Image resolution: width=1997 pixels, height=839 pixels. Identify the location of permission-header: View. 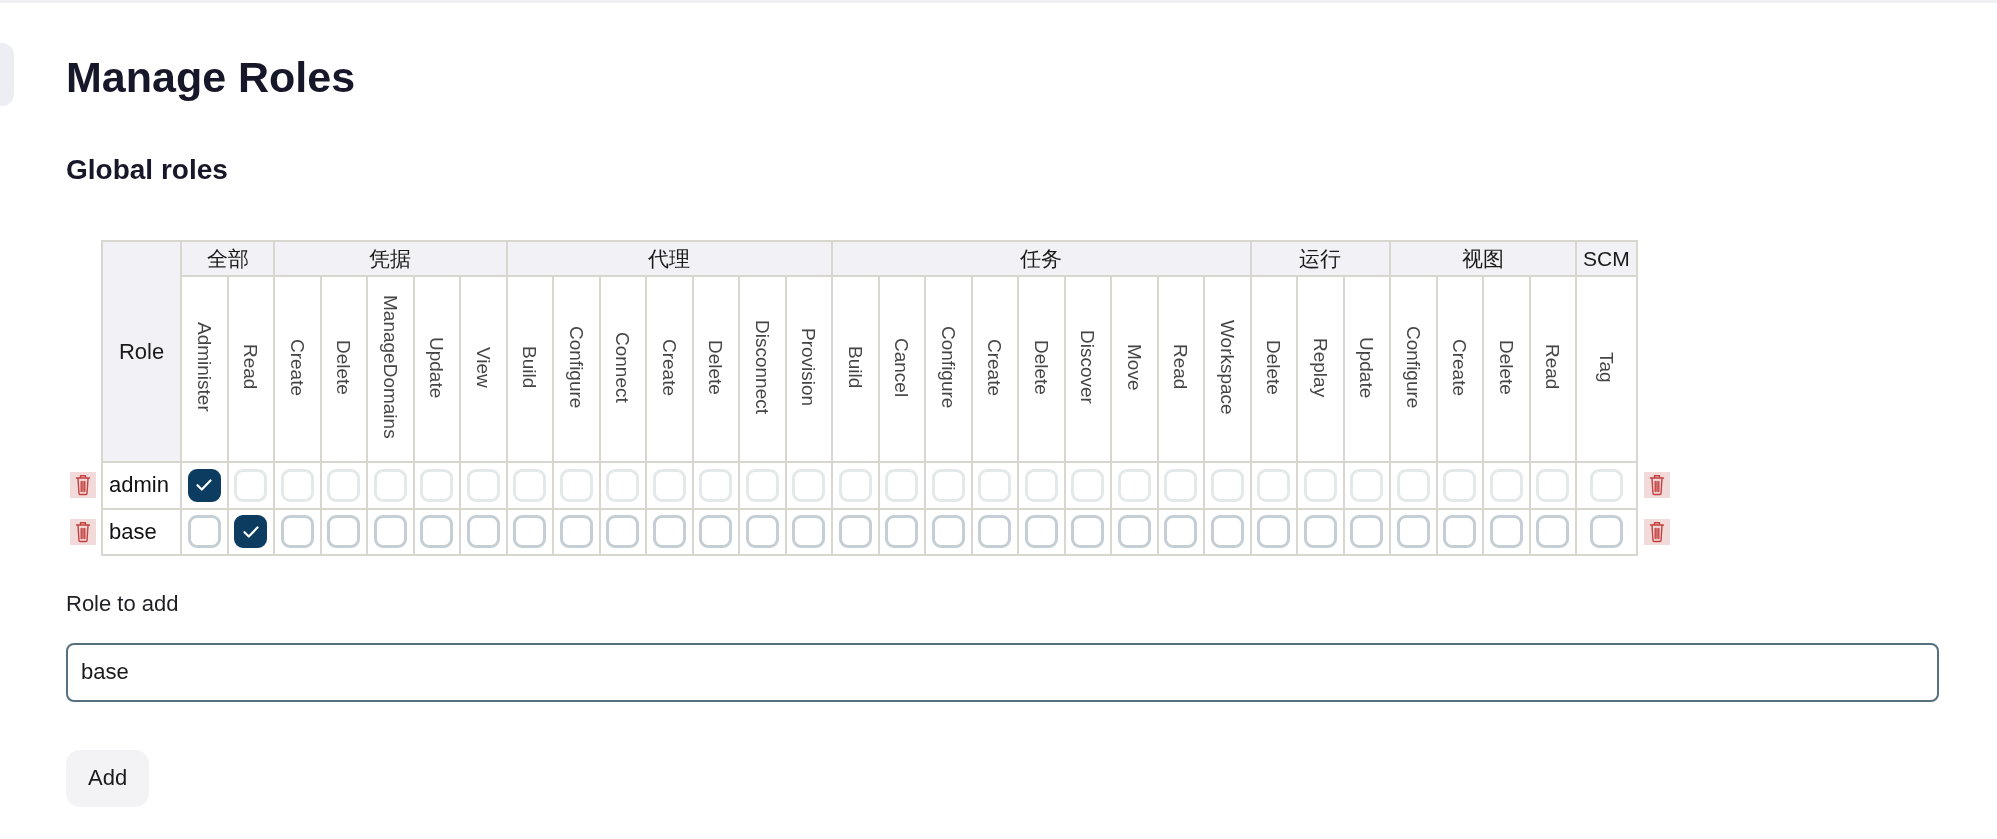
(483, 369).